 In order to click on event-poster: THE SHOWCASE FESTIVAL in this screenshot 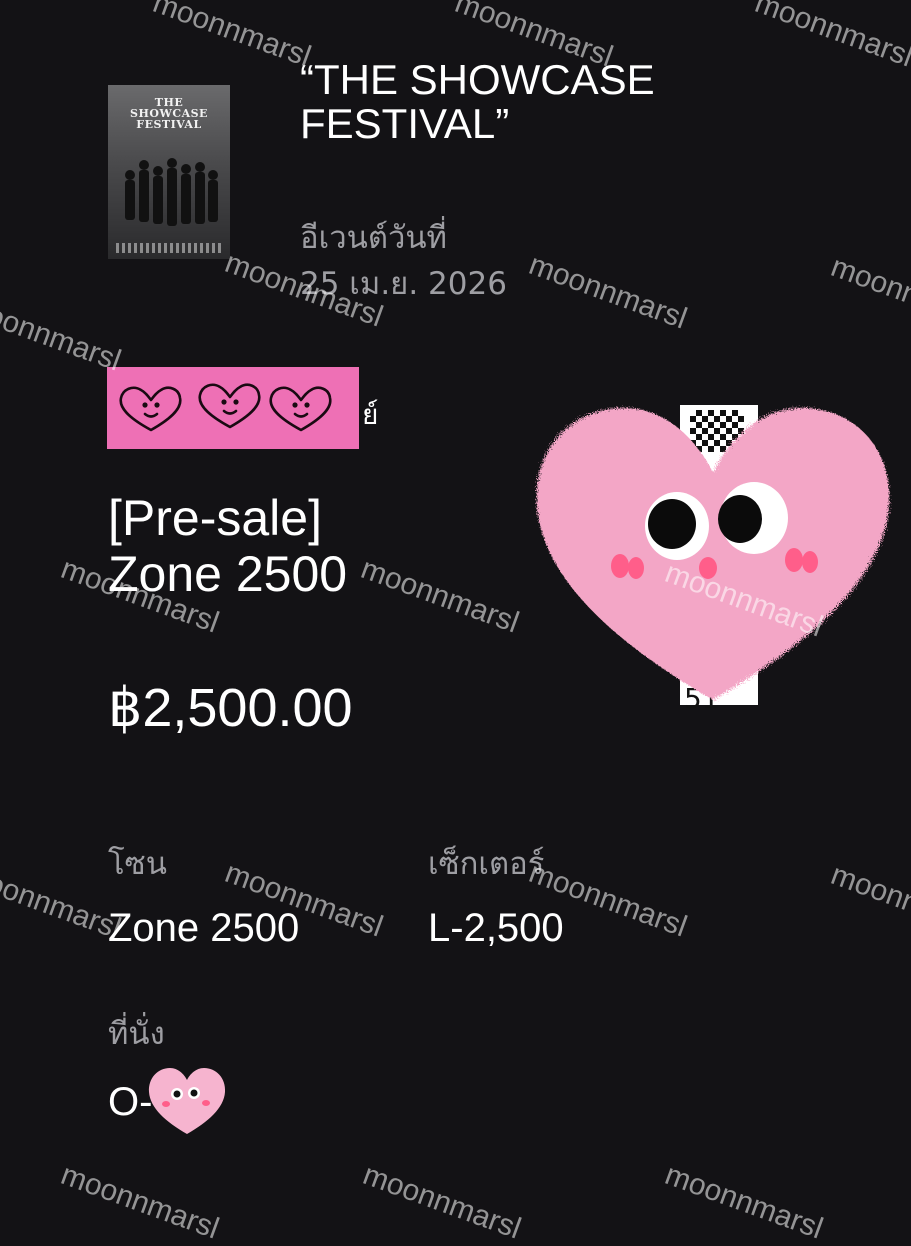, I will do `click(169, 172)`.